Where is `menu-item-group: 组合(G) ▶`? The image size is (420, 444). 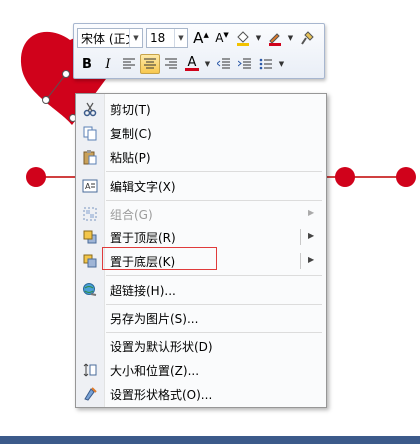
menu-item-group: 组合(G) ▶ is located at coordinates (201, 214).